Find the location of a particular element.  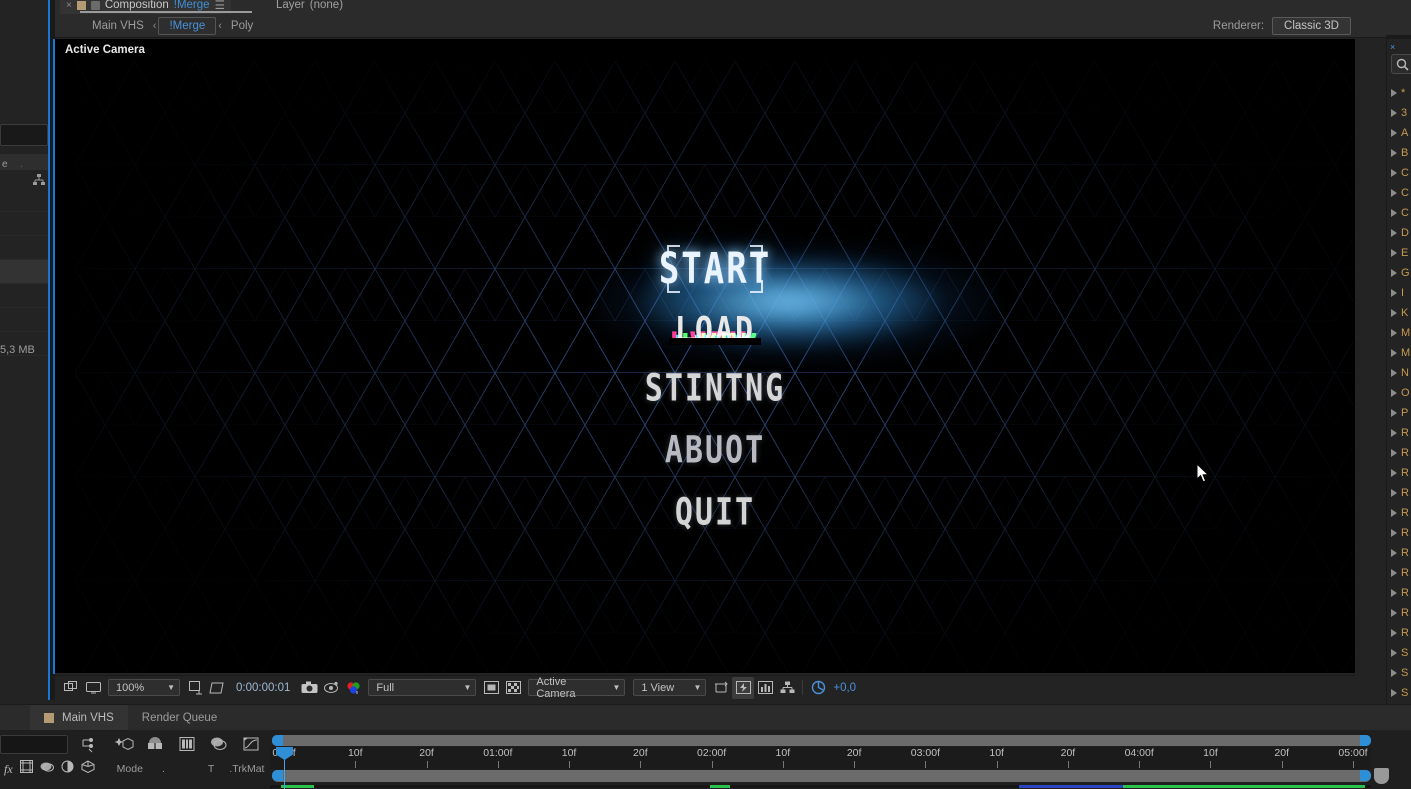

enable-frame-blending-icon is located at coordinates (123, 745).